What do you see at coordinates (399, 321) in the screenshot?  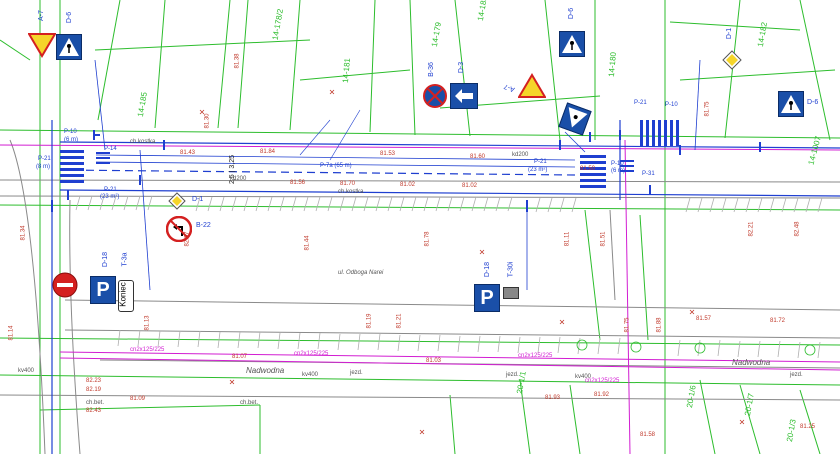 I see `spot-height: 81.21` at bounding box center [399, 321].